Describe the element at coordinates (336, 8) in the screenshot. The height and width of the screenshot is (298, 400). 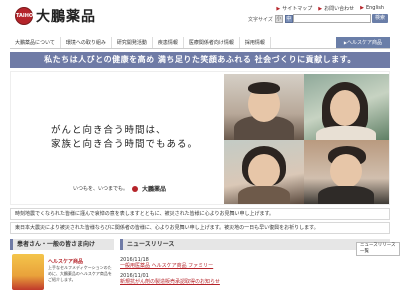
I see `util-link-contact: ▶ お問い合わせ` at that location.